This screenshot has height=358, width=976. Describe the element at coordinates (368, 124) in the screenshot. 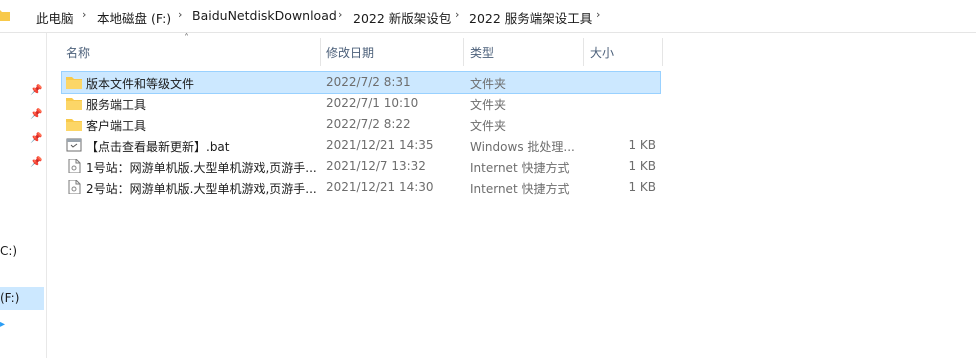

I see `file-date: 2022/7/2 8:22` at that location.